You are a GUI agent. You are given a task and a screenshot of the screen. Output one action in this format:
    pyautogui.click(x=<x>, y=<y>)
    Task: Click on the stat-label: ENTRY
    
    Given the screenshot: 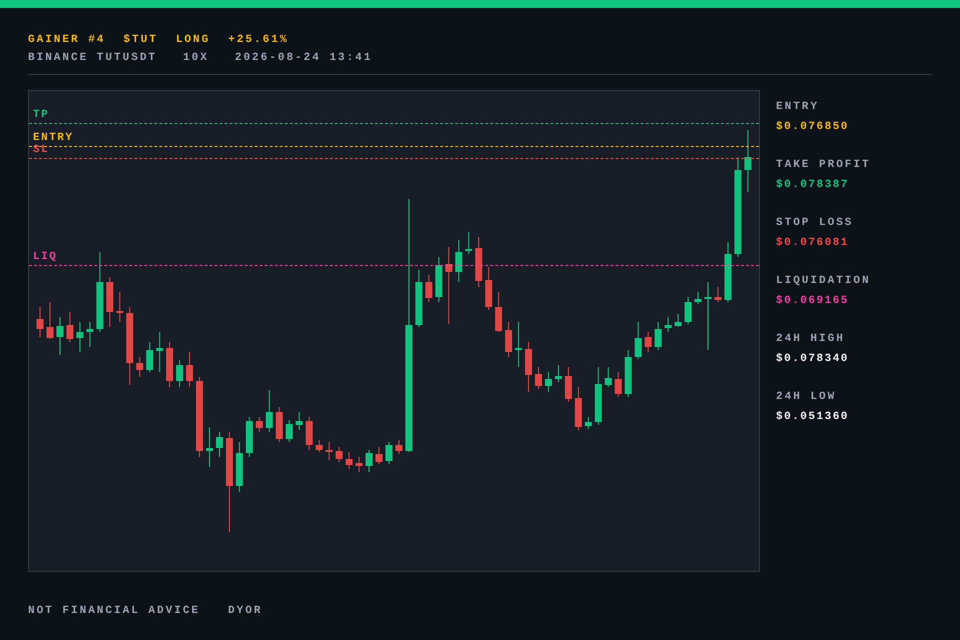 What is the action you would take?
    pyautogui.click(x=798, y=107)
    